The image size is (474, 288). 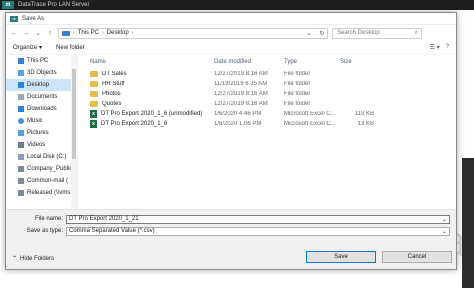 I want to click on dialog-titlebar: dt Save As, so click(x=231, y=19).